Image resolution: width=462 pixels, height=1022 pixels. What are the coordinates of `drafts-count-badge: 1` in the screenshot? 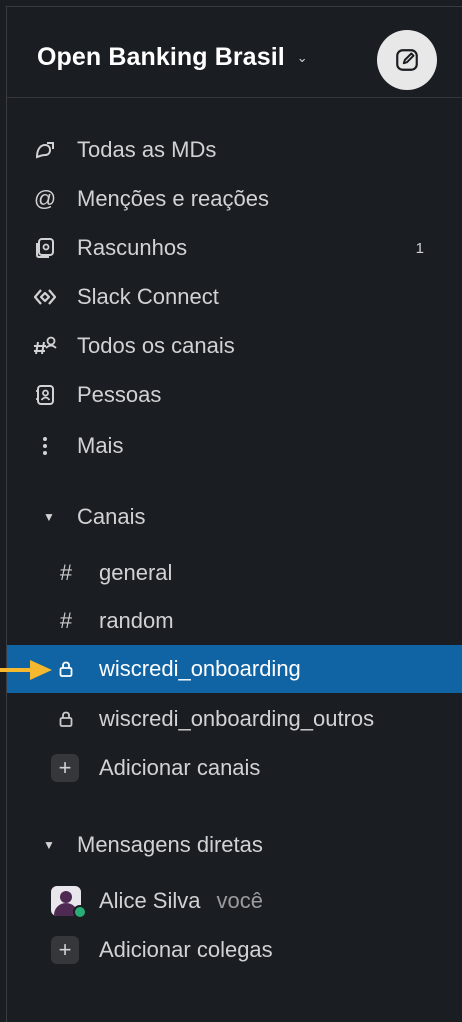 It's located at (419, 248).